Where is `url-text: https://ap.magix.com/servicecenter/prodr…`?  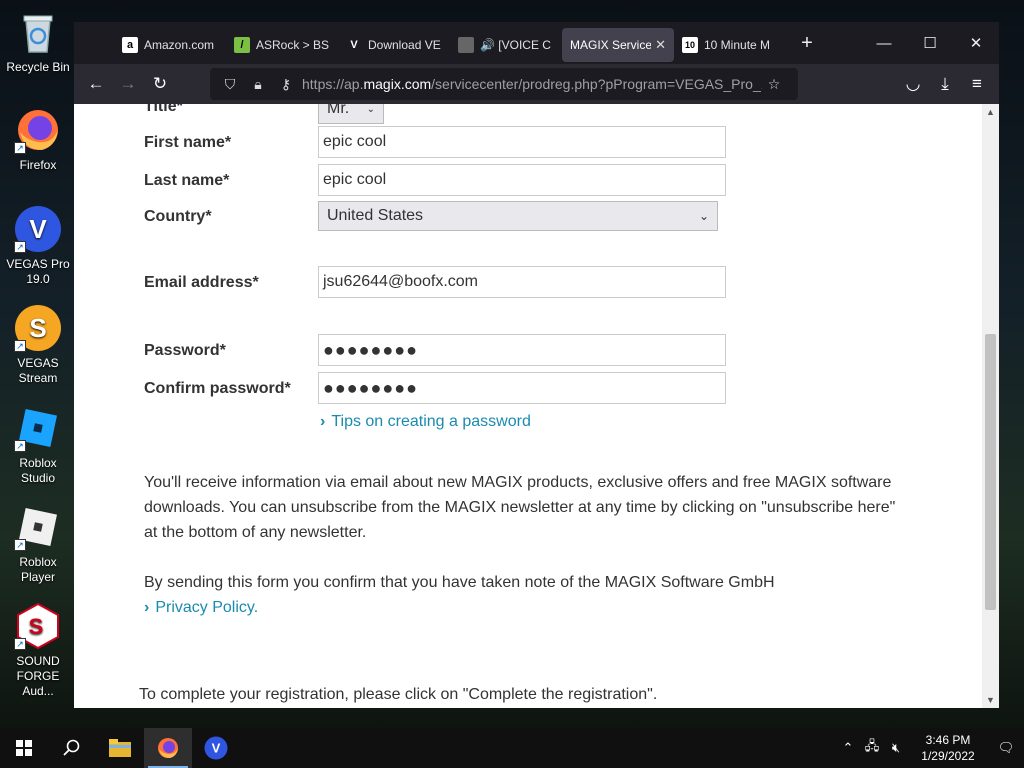
url-text: https://ap.magix.com/servicecenter/prodr… is located at coordinates (532, 84).